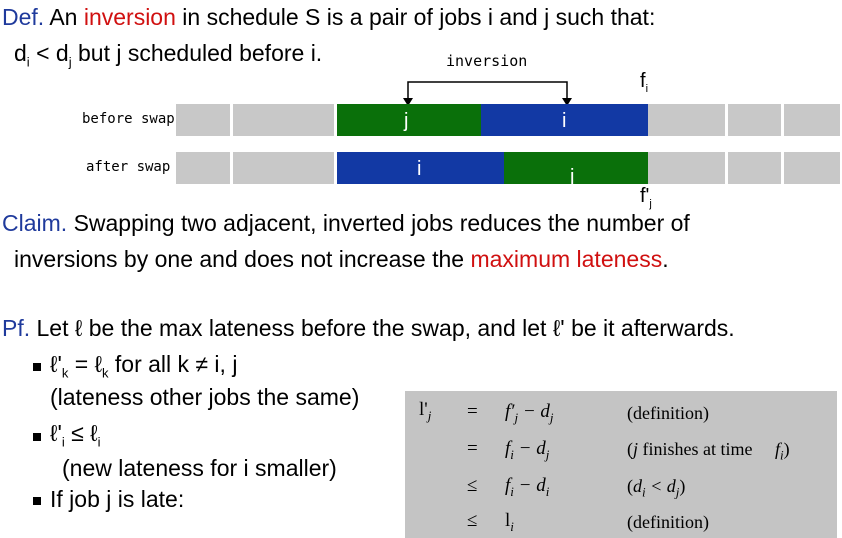 This screenshot has width=842, height=538. I want to click on cond-d: d, so click(20, 53).